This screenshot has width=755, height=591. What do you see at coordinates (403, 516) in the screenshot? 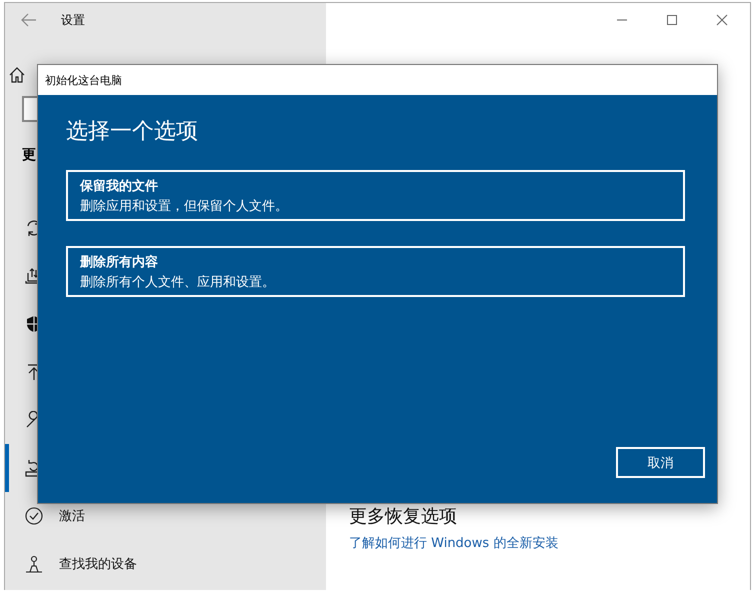
I see `section-heading: 更多恢复选项` at bounding box center [403, 516].